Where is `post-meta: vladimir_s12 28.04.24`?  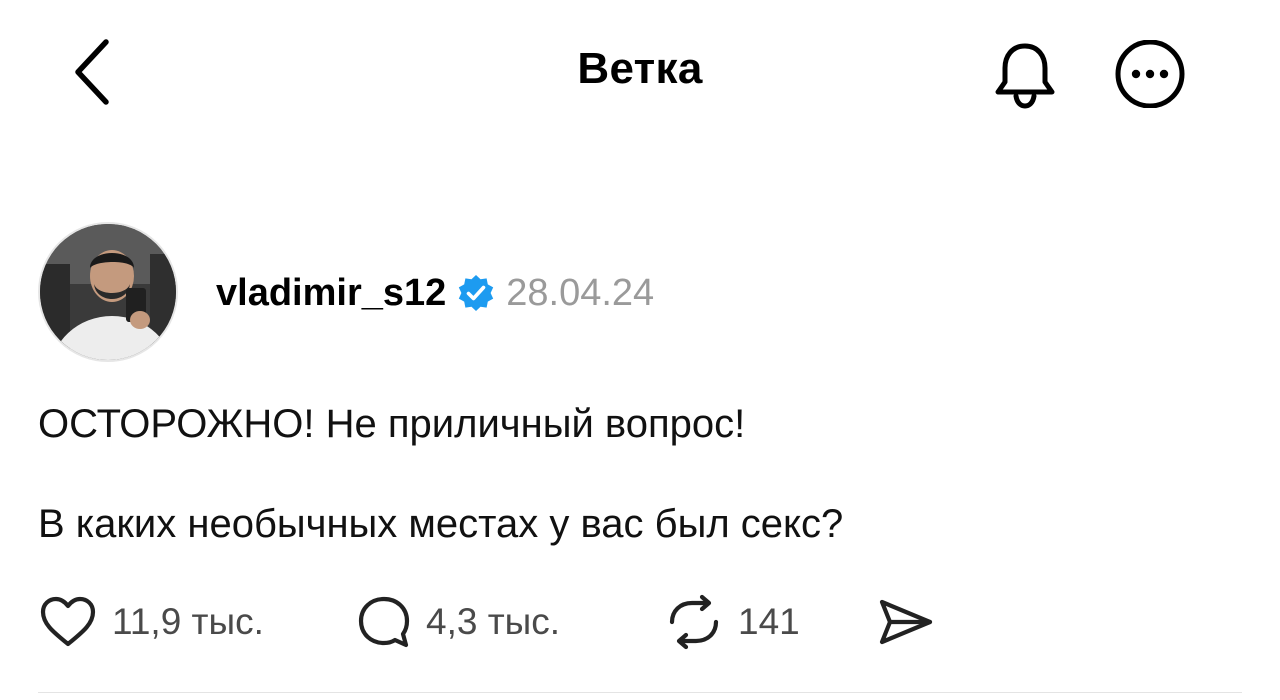 post-meta: vladimir_s12 28.04.24 is located at coordinates (435, 293).